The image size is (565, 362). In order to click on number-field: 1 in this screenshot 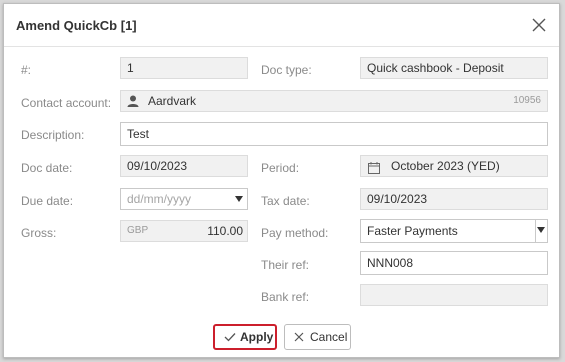, I will do `click(184, 68)`.